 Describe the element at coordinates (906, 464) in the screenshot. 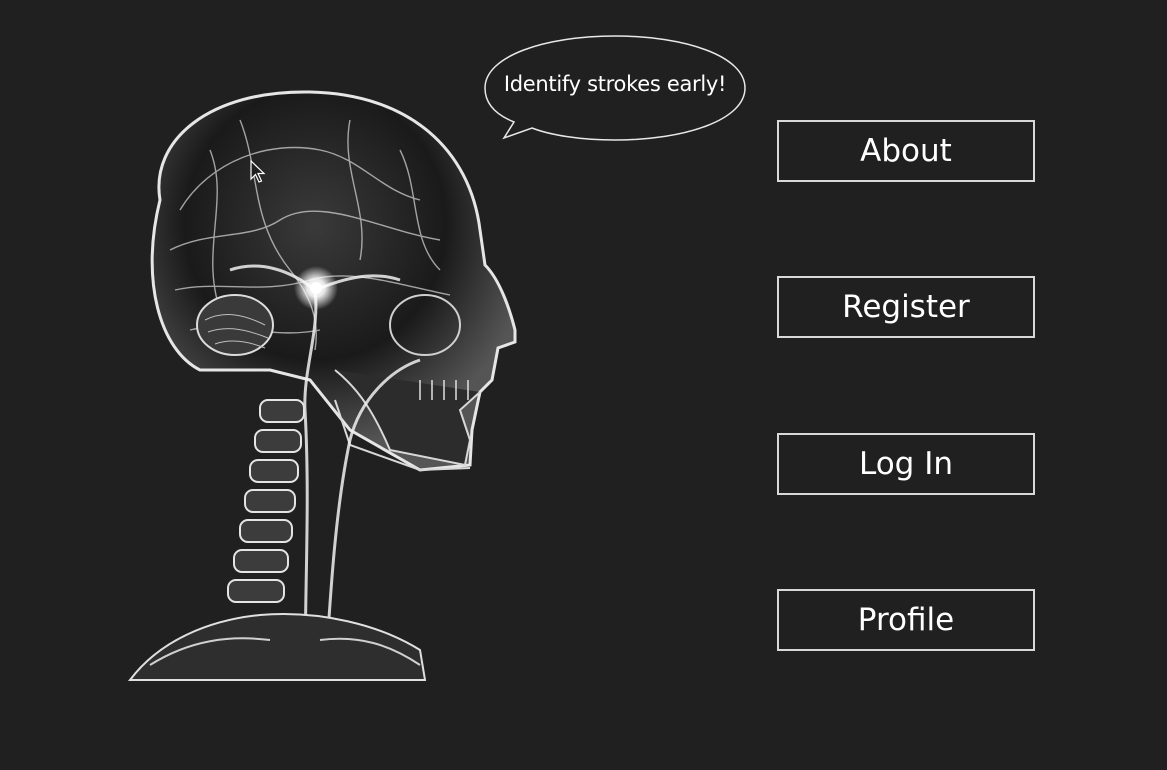

I see `login-button: Log In` at that location.